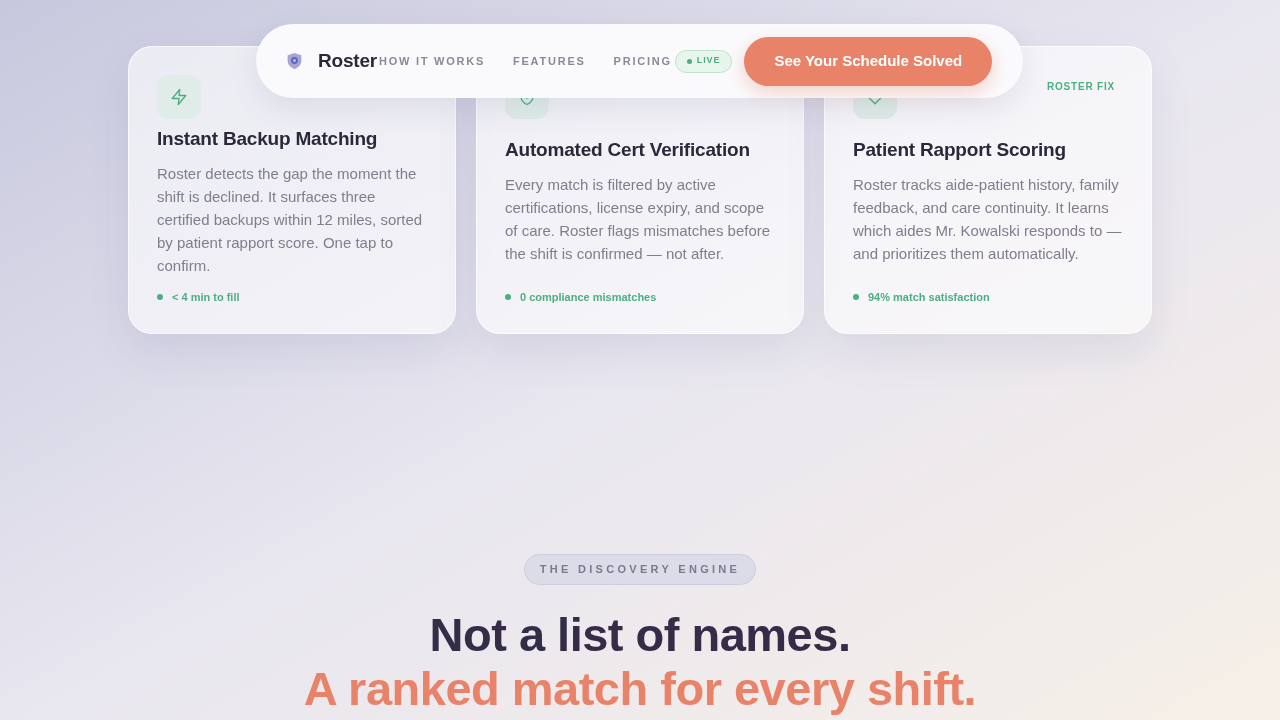 This screenshot has width=1280, height=720. Describe the element at coordinates (640, 635) in the screenshot. I see `section-heading: Not a list of names.` at that location.